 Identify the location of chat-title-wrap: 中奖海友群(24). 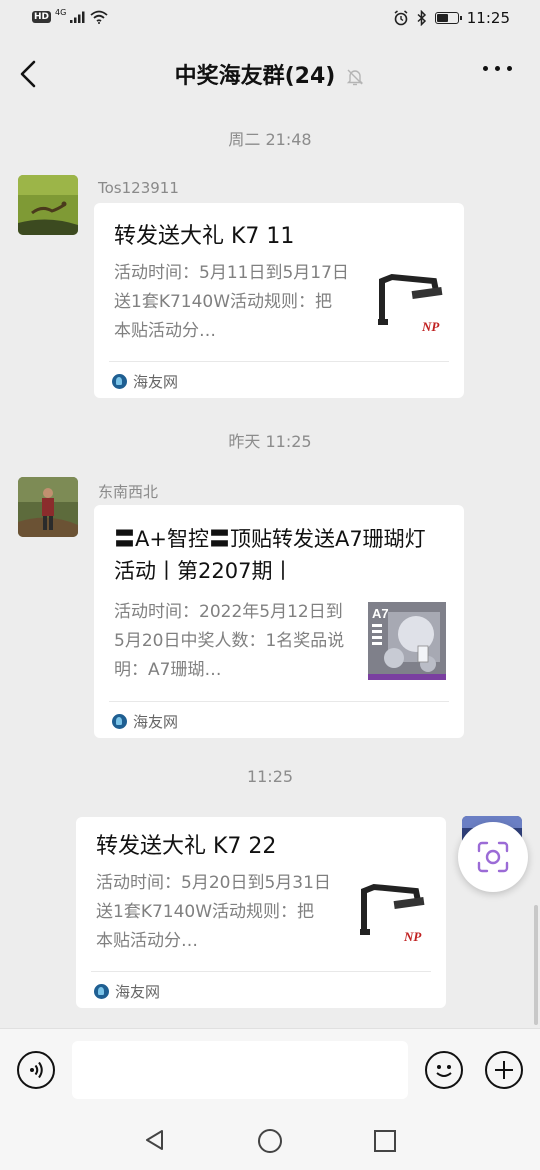
(270, 74).